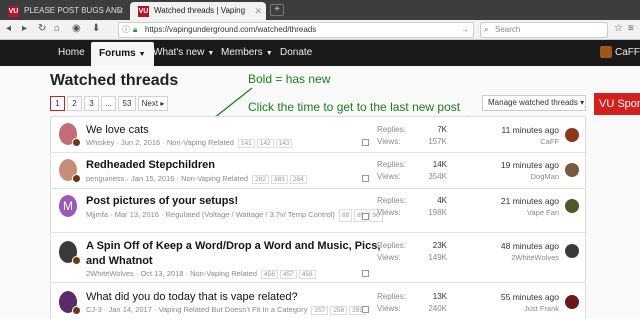 This screenshot has width=640, height=319. I want to click on page-link: 2, so click(74, 103).